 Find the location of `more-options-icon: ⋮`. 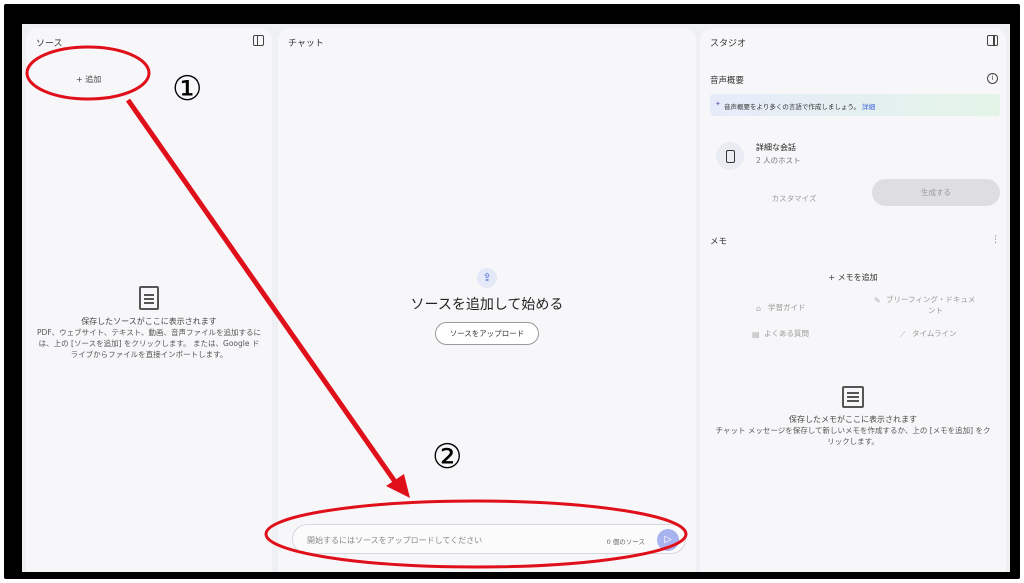

more-options-icon: ⋮ is located at coordinates (995, 240).